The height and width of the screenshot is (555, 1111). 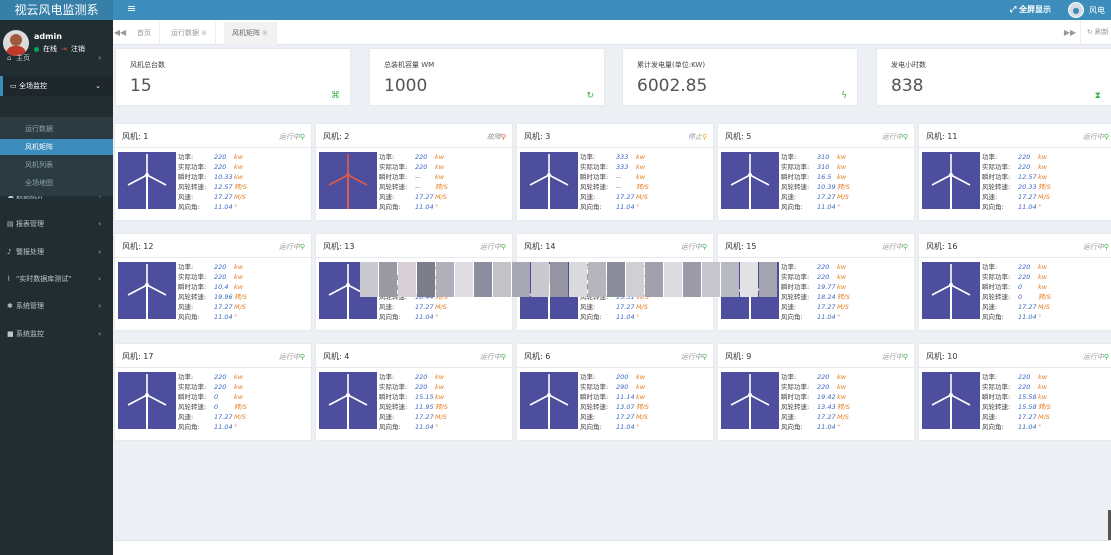 I want to click on field-value: 11.14, so click(x=625, y=397).